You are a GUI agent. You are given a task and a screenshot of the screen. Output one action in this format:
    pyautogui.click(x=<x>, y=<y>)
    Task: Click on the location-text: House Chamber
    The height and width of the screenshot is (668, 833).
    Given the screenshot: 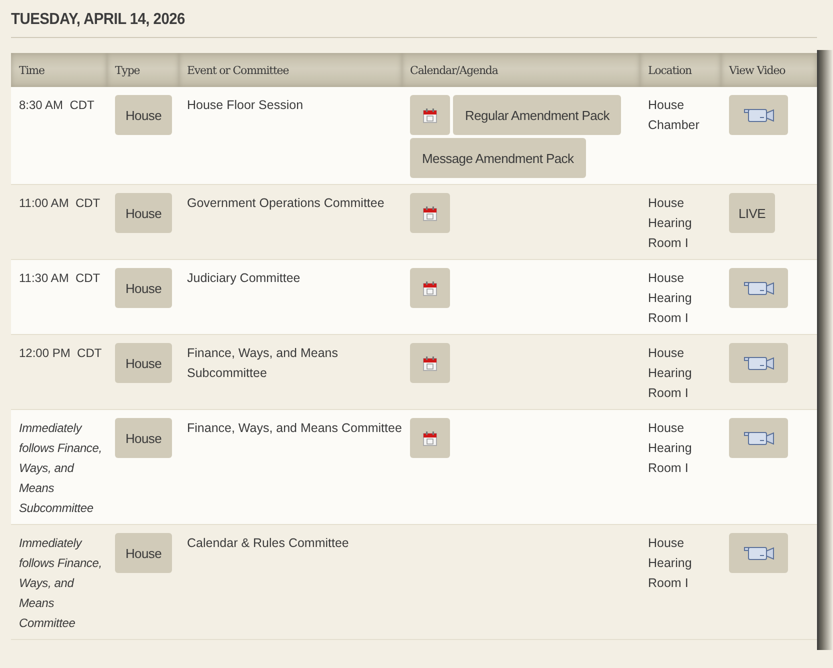 What is the action you would take?
    pyautogui.click(x=674, y=115)
    